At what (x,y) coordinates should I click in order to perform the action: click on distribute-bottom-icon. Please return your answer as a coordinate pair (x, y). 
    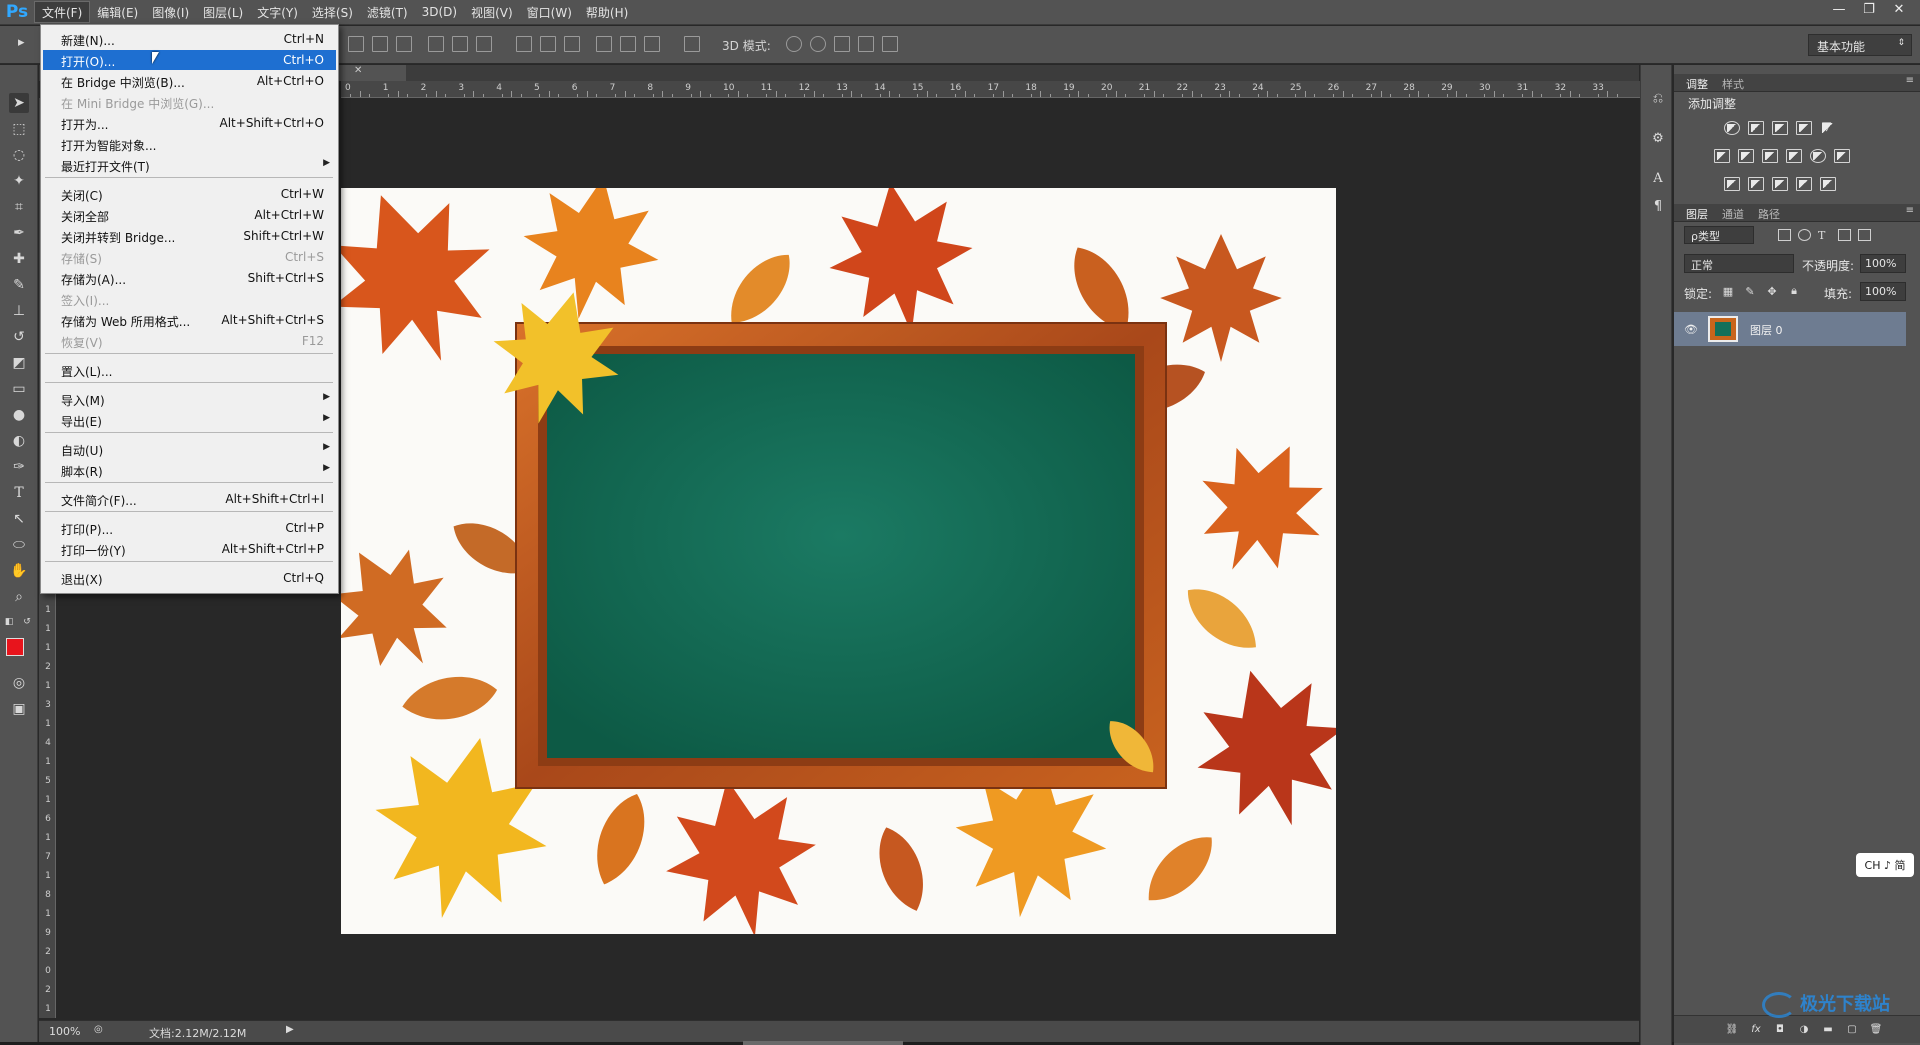
    Looking at the image, I should click on (572, 44).